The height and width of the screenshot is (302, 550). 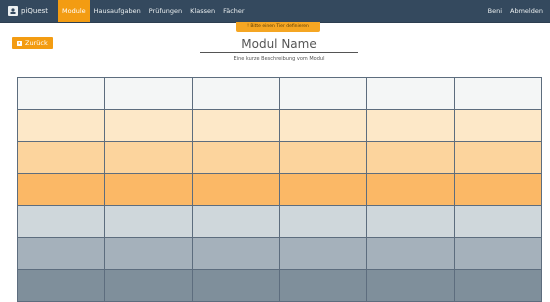 What do you see at coordinates (279, 59) in the screenshot?
I see `module-description: Eine kurze Beschreibung vom Modul` at bounding box center [279, 59].